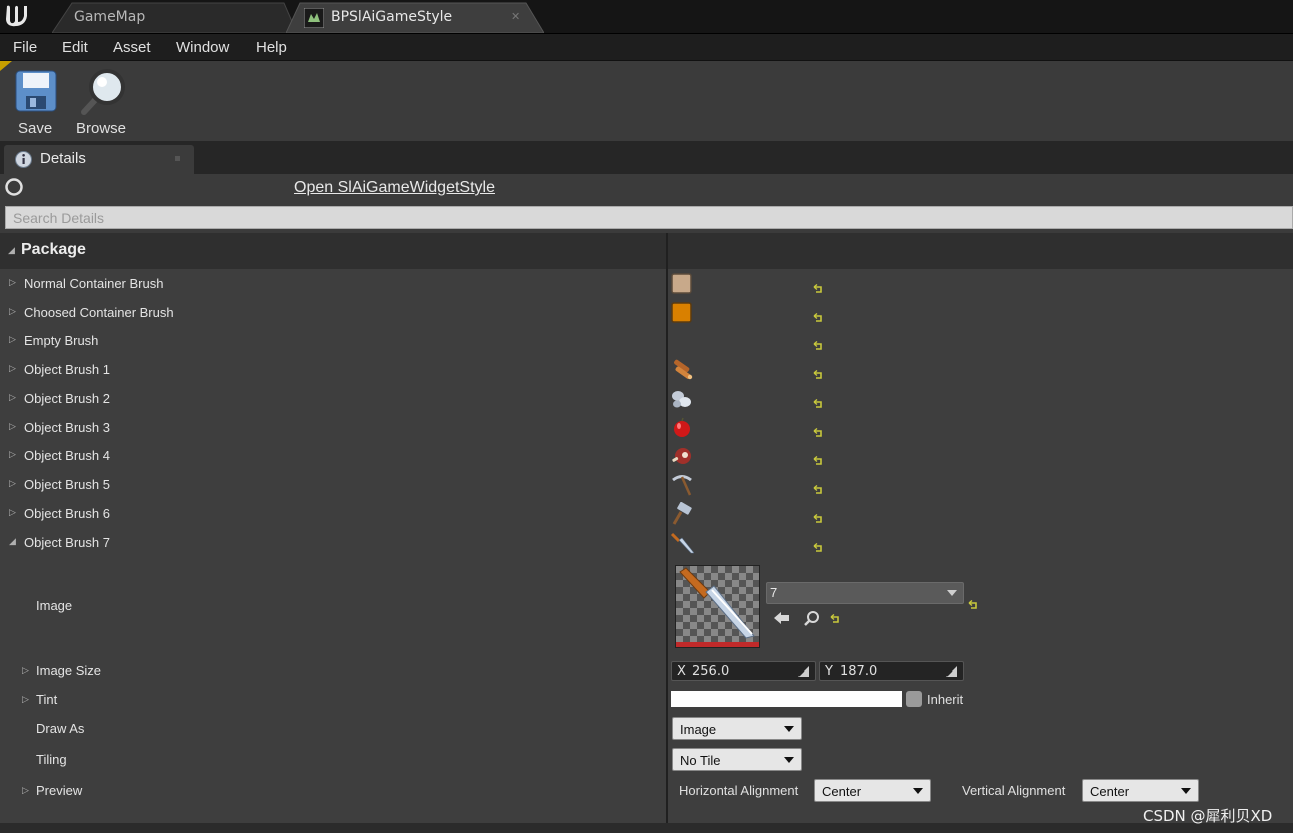 The width and height of the screenshot is (1293, 833). What do you see at coordinates (54, 605) in the screenshot?
I see `image-label: Image` at bounding box center [54, 605].